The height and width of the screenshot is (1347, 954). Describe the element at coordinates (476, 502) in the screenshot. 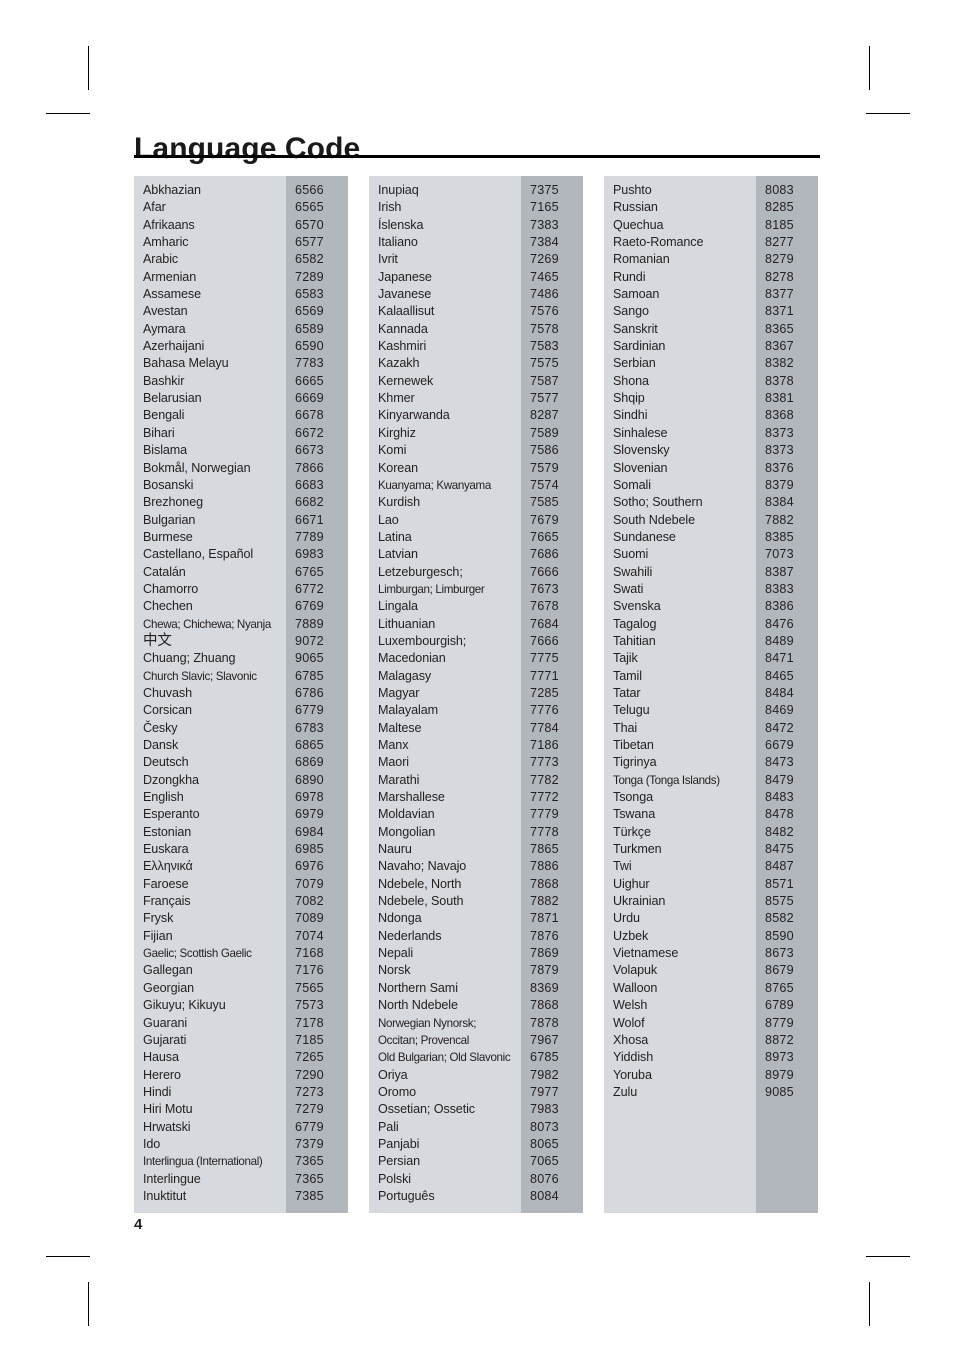

I see `table-row: Kurdish 7585` at that location.